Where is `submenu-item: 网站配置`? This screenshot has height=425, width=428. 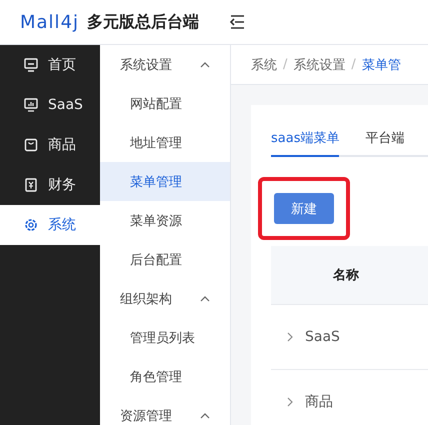 submenu-item: 网站配置 is located at coordinates (165, 103).